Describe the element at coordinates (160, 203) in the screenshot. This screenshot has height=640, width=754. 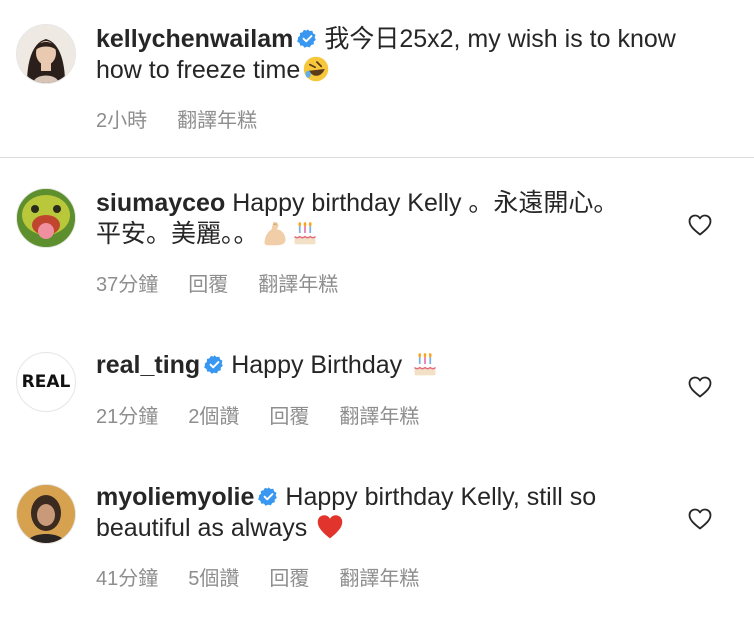
I see `username: siumayceo` at that location.